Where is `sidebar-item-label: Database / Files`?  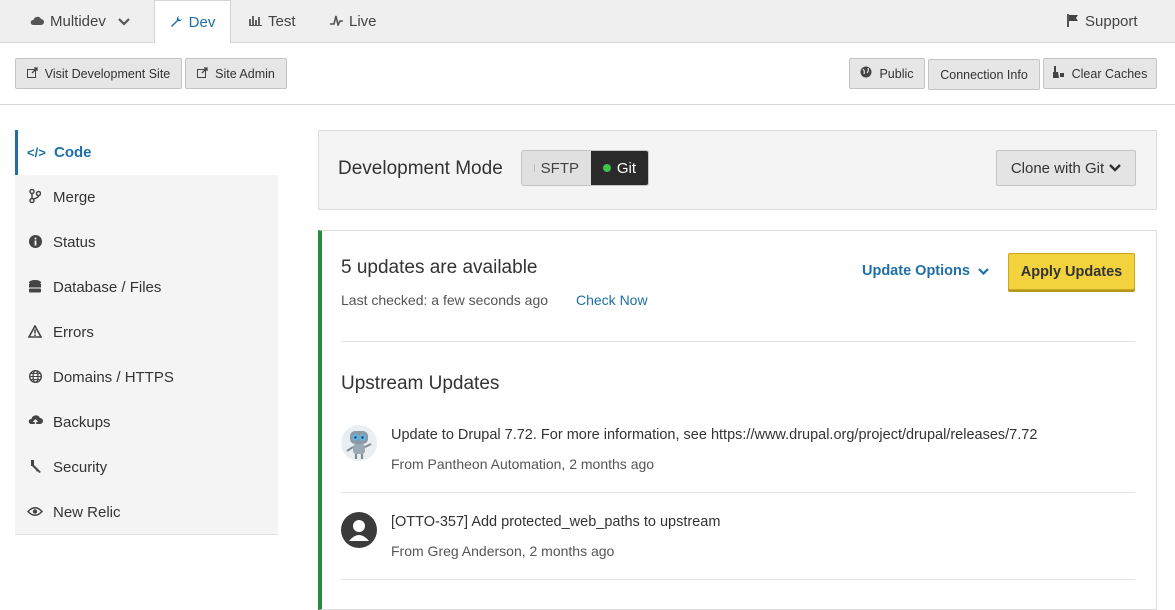 sidebar-item-label: Database / Files is located at coordinates (107, 287).